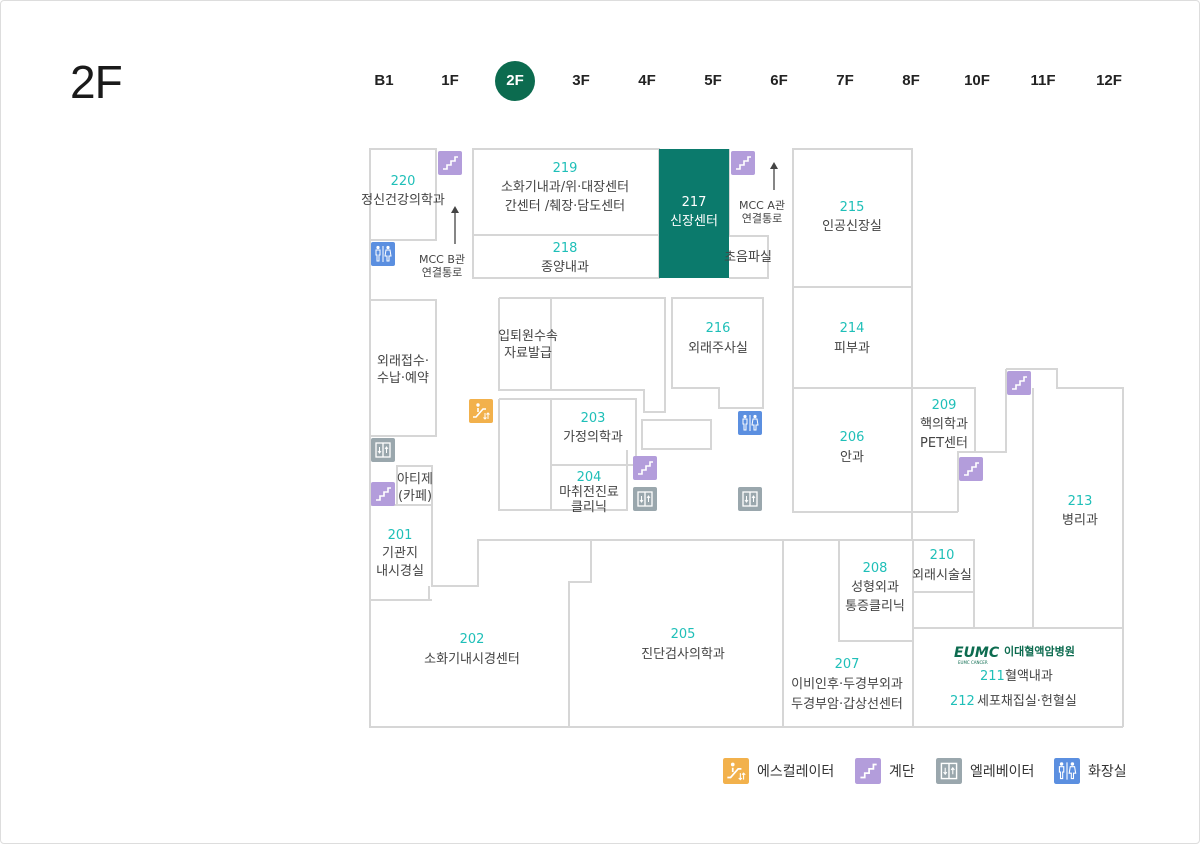  What do you see at coordinates (875, 587) in the screenshot?
I see `room-208-name-line1: 성형외과` at bounding box center [875, 587].